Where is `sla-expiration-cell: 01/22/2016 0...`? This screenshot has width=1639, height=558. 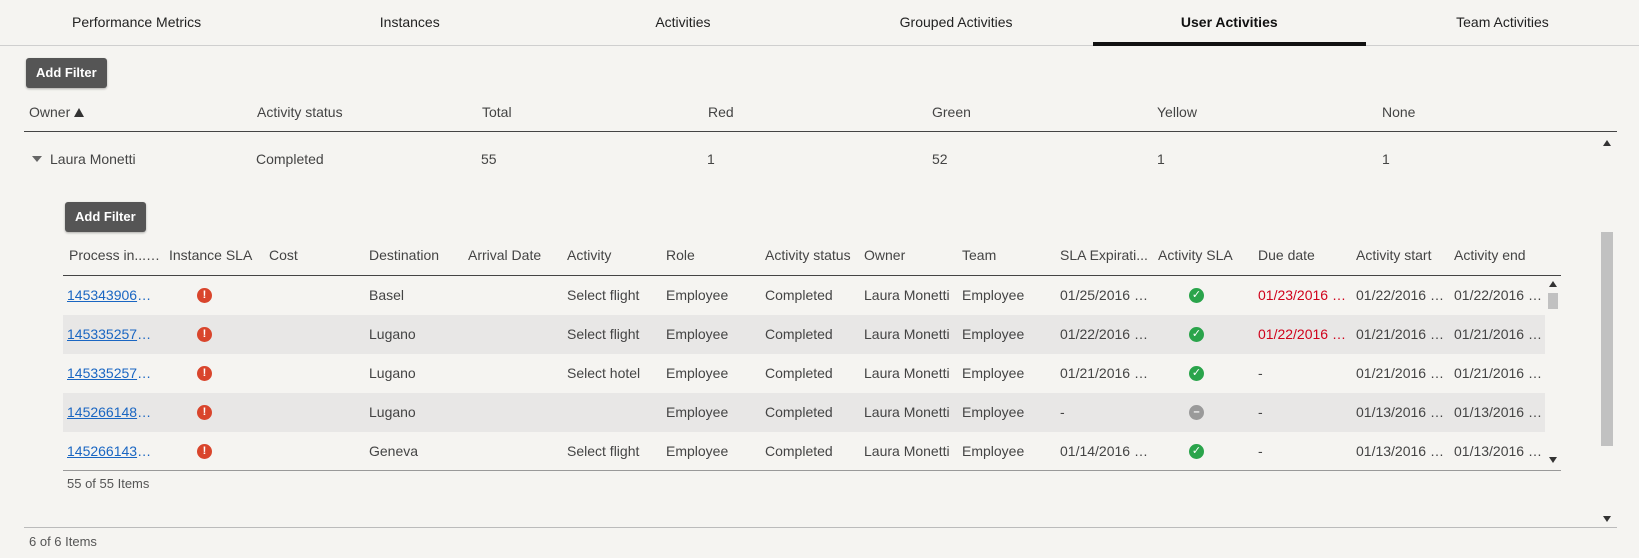 sla-expiration-cell: 01/22/2016 0... is located at coordinates (1104, 334).